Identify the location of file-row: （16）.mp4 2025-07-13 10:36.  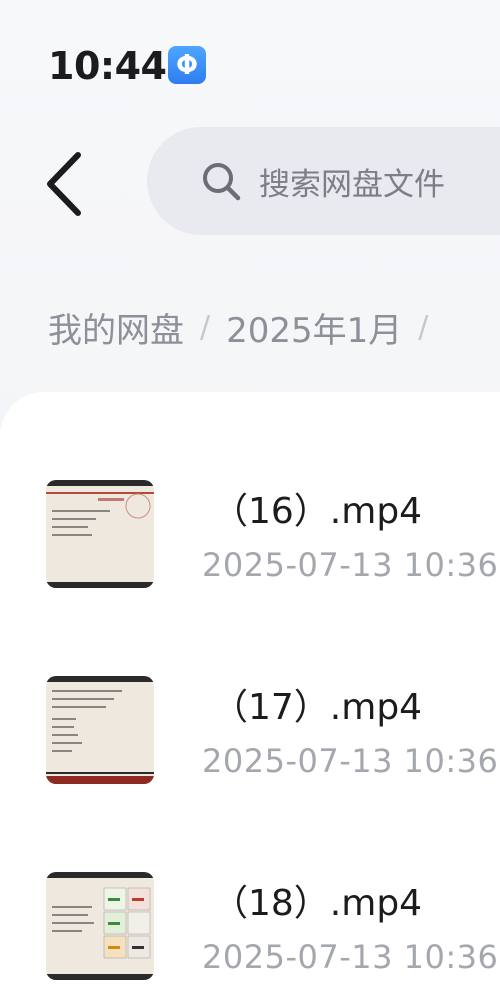
(250, 540).